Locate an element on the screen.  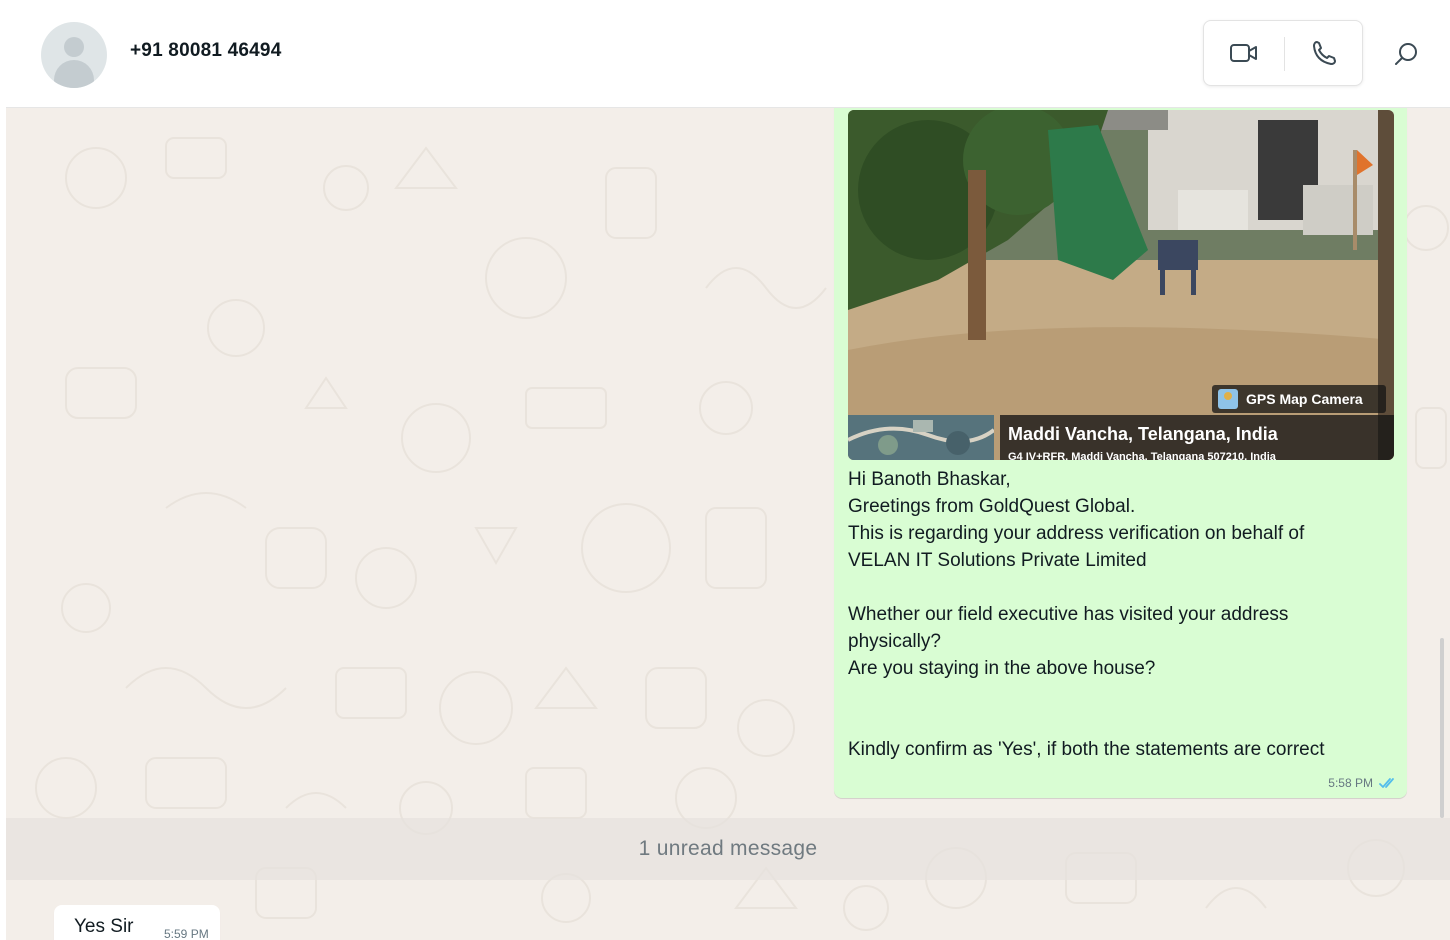
incoming-message-bubble: Yes Sir 5:59 PM is located at coordinates (137, 922).